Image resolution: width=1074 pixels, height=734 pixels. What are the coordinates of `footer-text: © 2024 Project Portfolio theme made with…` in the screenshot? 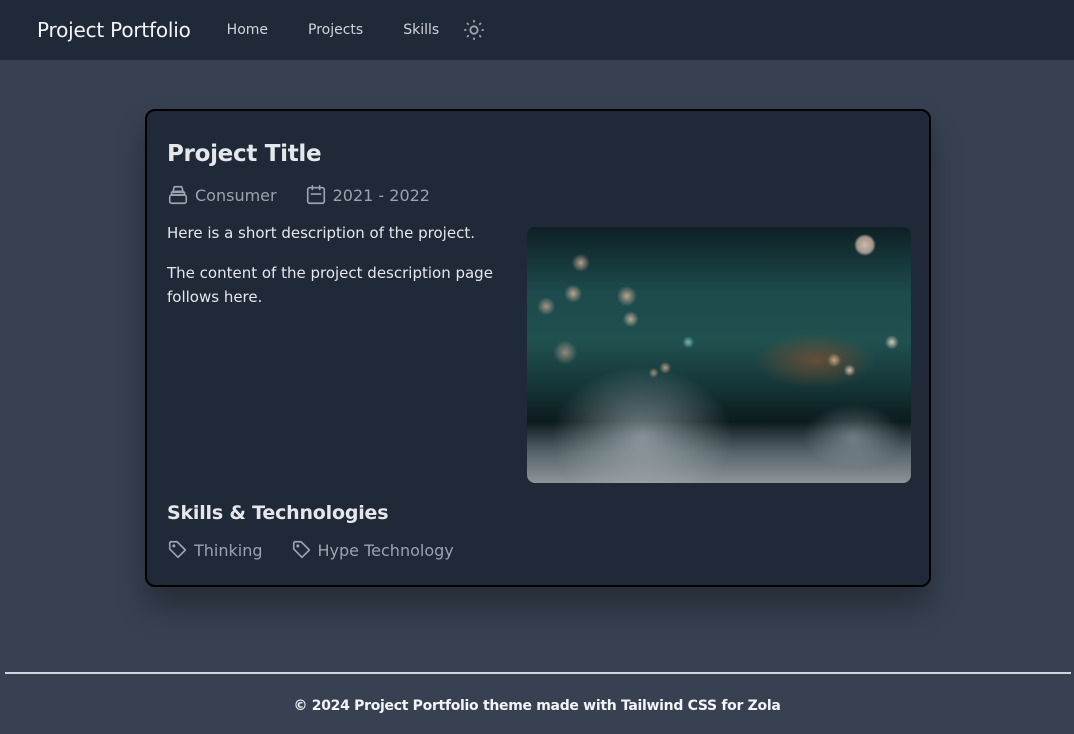 It's located at (537, 706).